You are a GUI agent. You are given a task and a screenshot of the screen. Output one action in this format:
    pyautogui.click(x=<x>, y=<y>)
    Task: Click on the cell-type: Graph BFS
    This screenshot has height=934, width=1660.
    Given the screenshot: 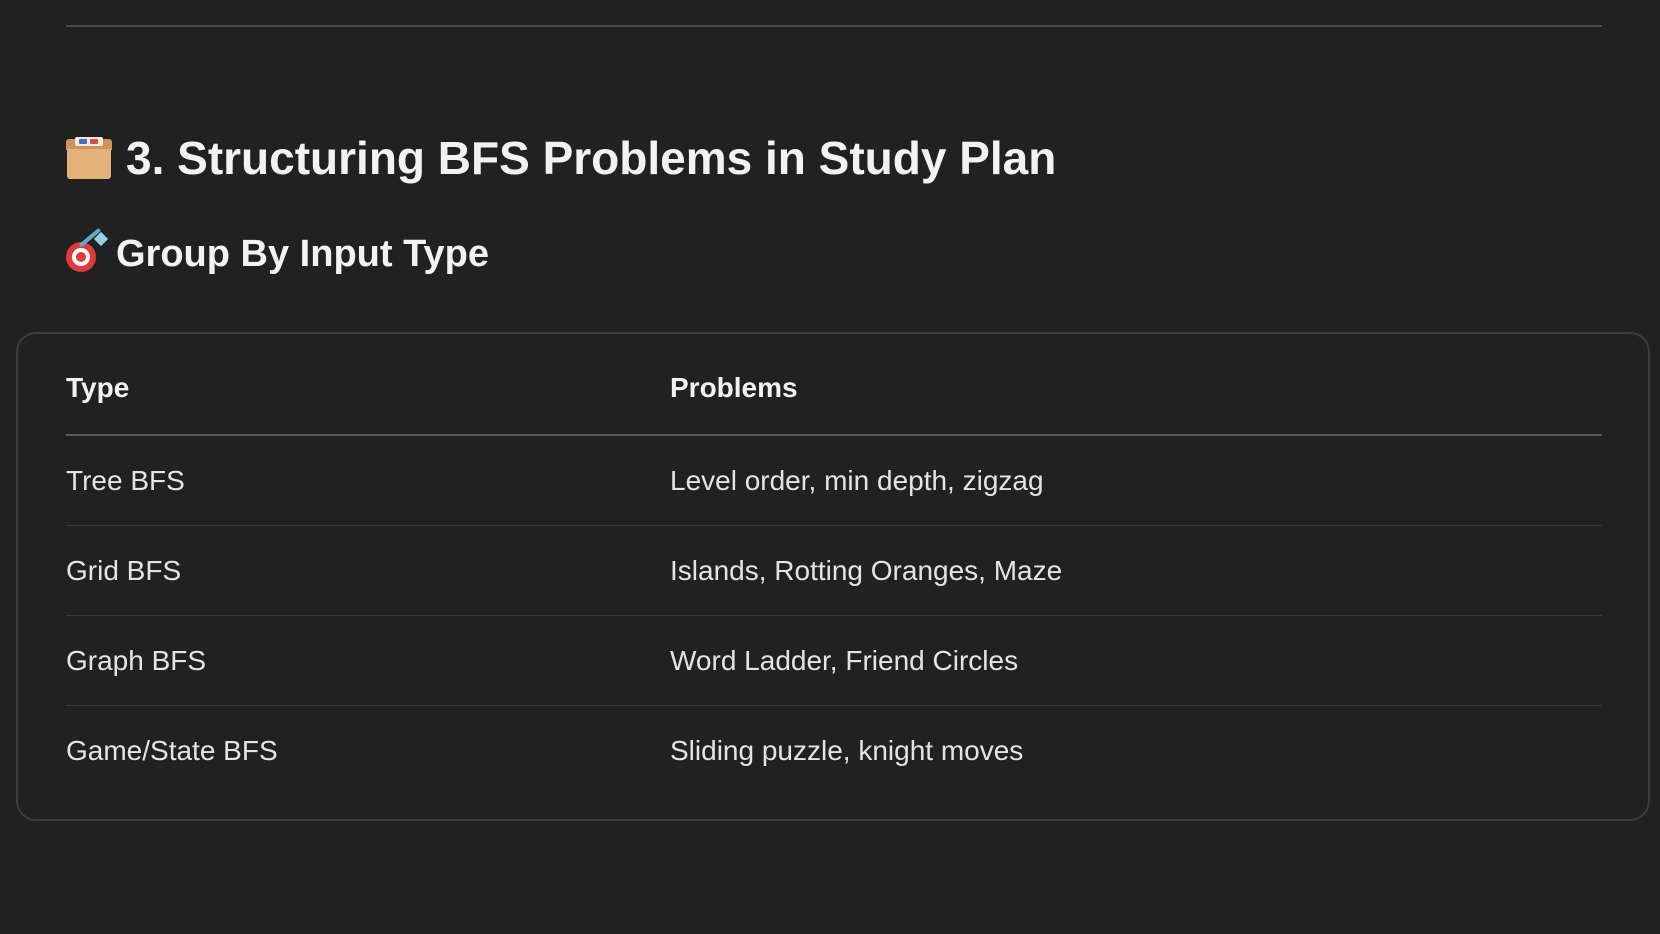 What is the action you would take?
    pyautogui.click(x=368, y=660)
    